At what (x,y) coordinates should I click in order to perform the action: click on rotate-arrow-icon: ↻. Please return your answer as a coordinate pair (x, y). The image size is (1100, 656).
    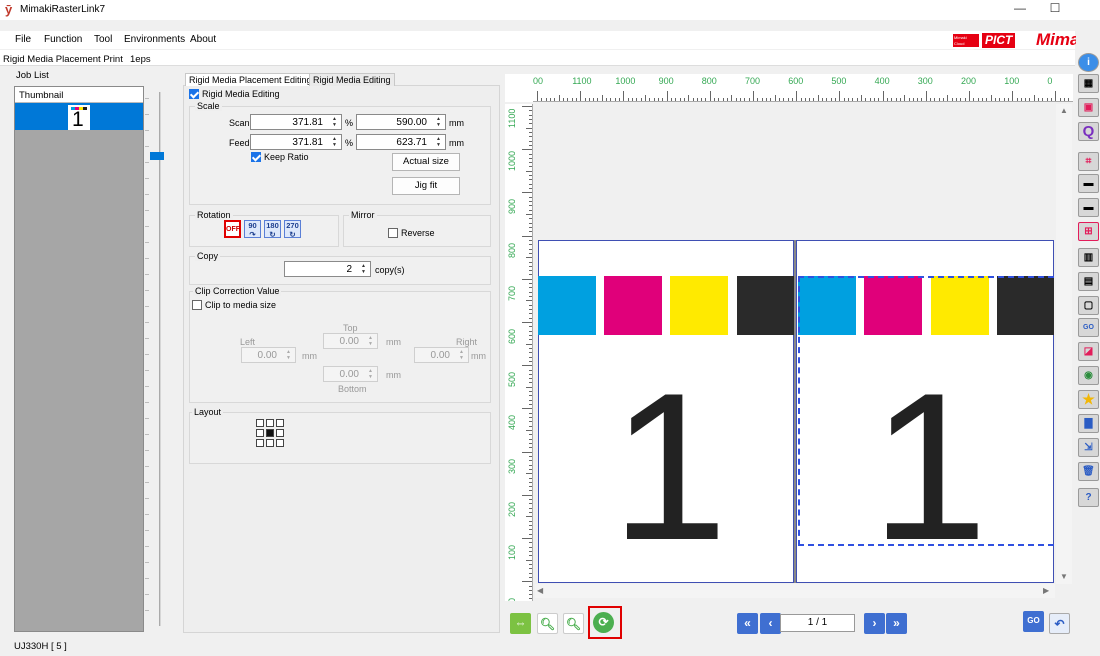
    Looking at the image, I should click on (292, 234).